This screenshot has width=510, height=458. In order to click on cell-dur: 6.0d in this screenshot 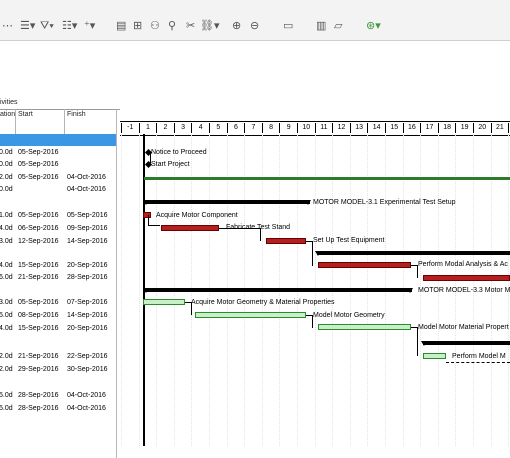, I will do `click(6, 277)`.